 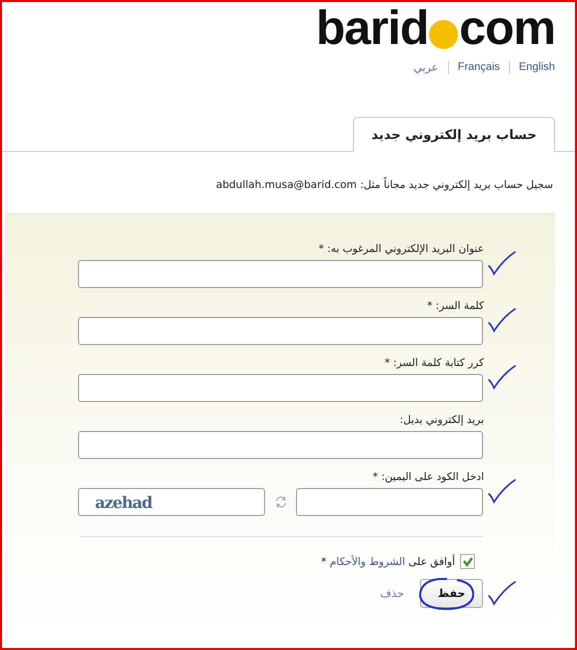 I want to click on terms-text: أوافق على الشروط والأحكام *, so click(x=388, y=562).